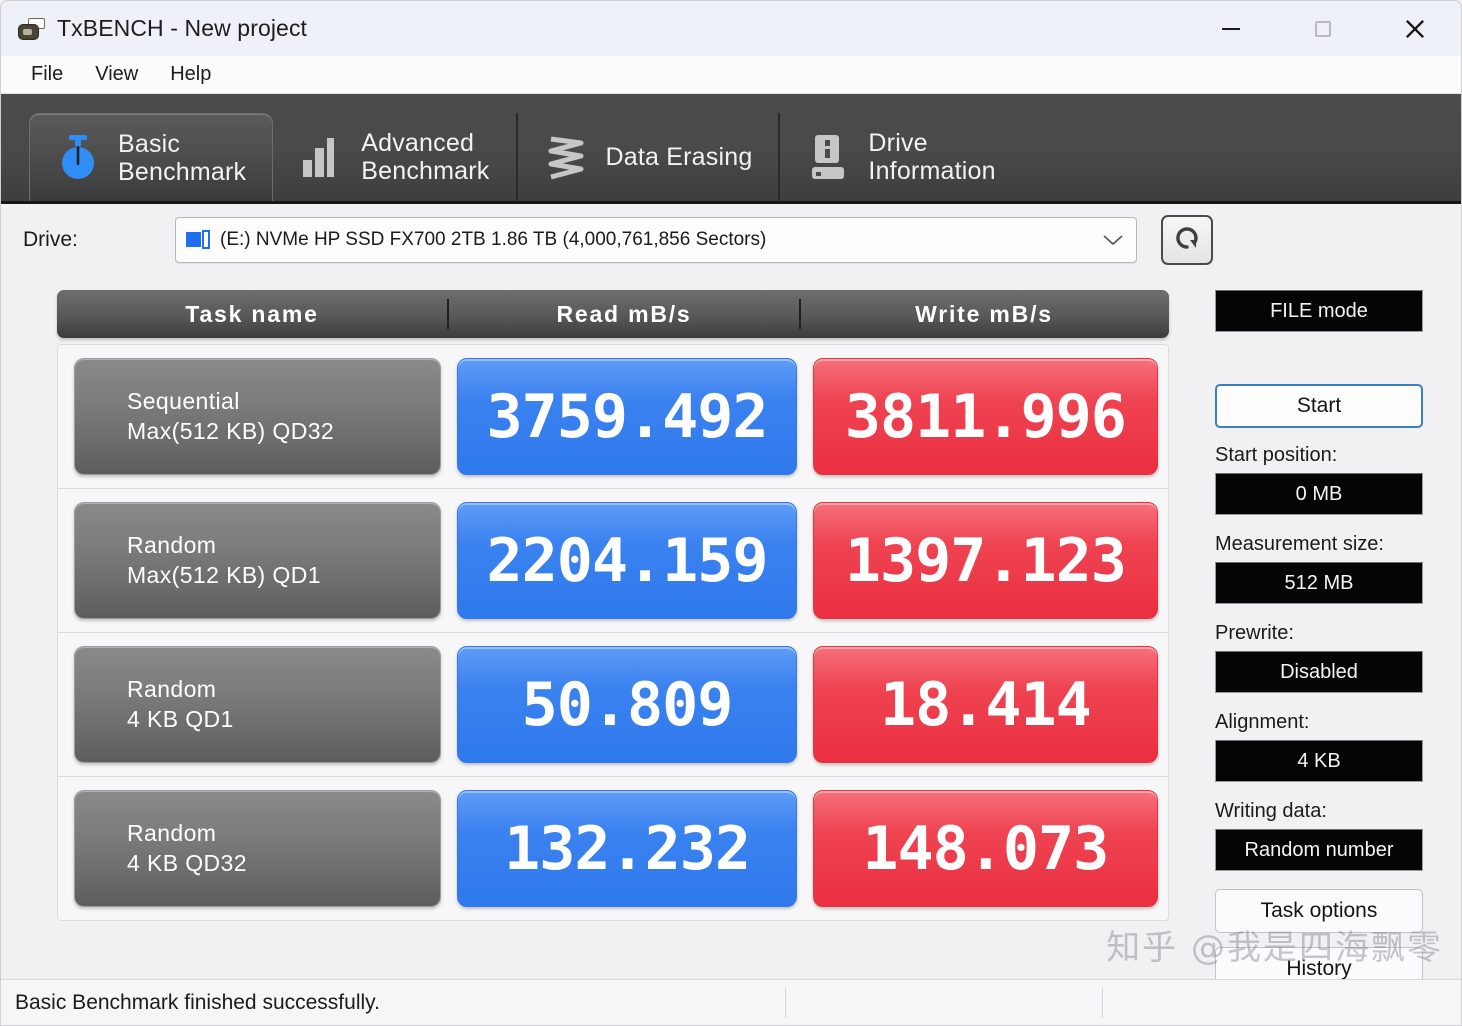 The image size is (1462, 1026). What do you see at coordinates (1299, 544) in the screenshot?
I see `measurement-size-label: Measurement size:` at bounding box center [1299, 544].